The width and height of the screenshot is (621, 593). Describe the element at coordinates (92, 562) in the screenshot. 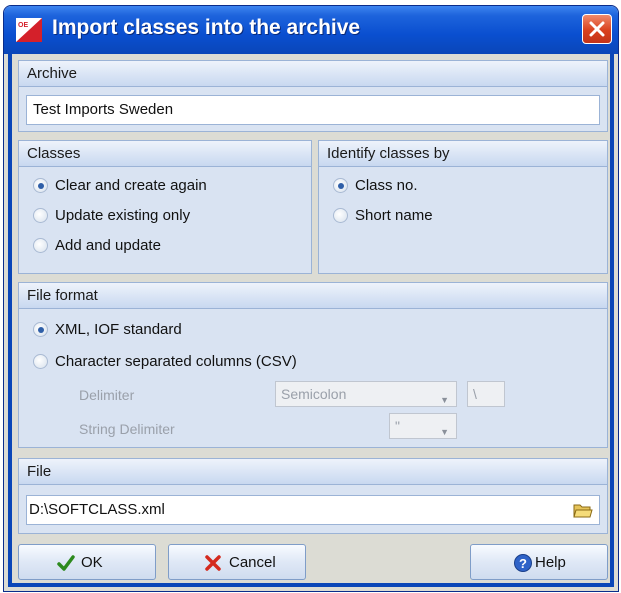

I see `ok-label: OK` at that location.